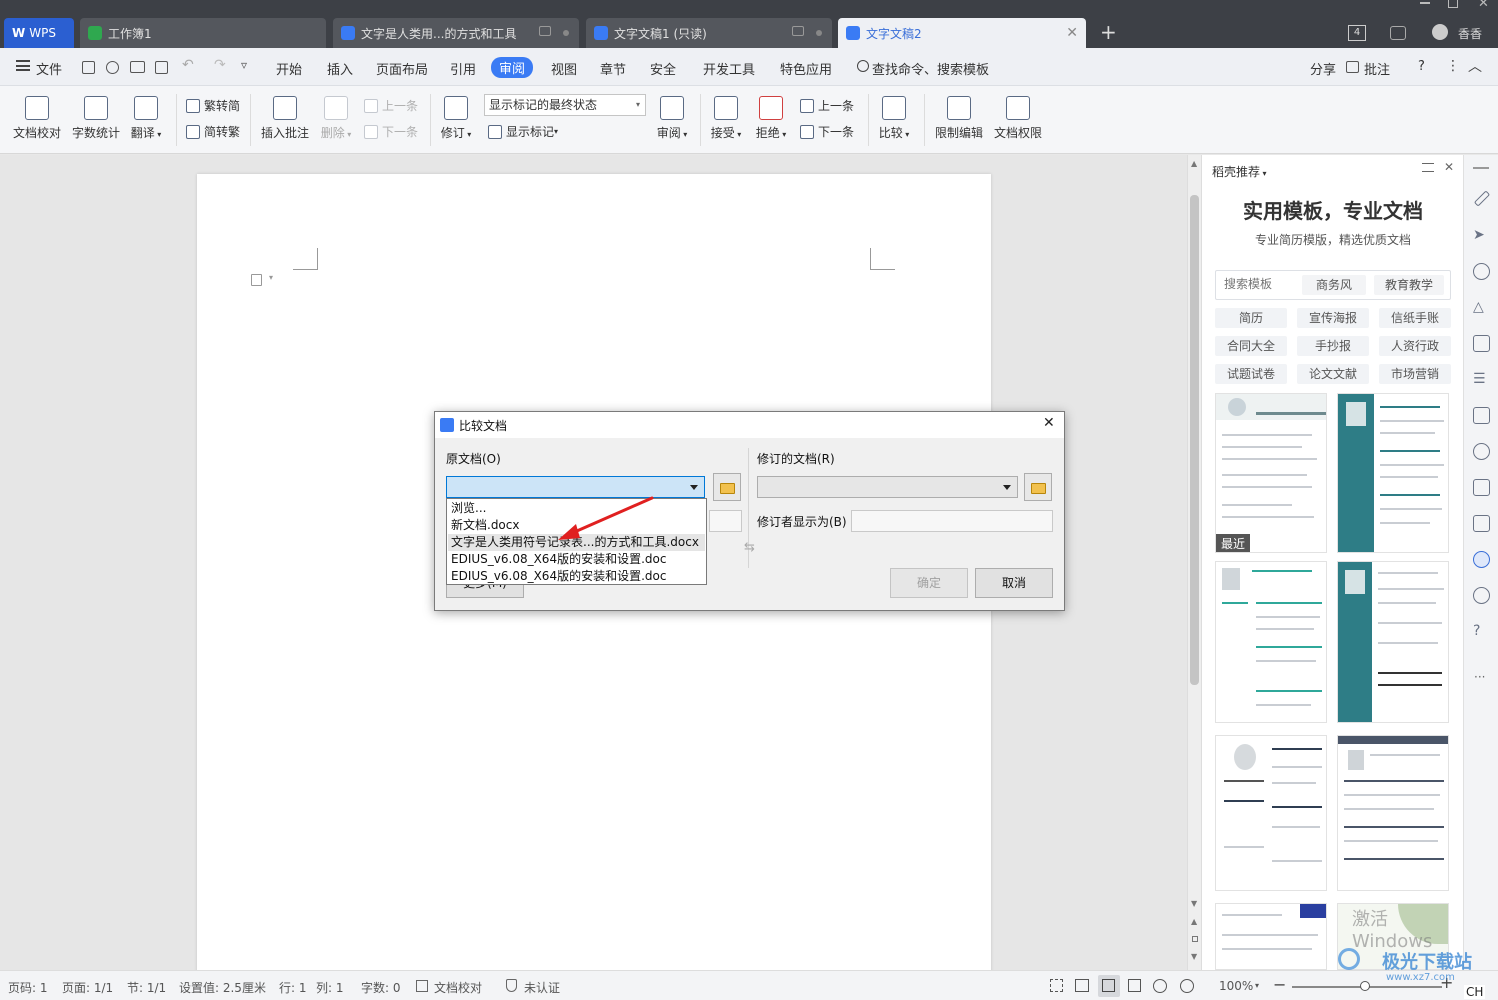  Describe the element at coordinates (1279, 984) in the screenshot. I see `zoom-out-icon: −` at that location.